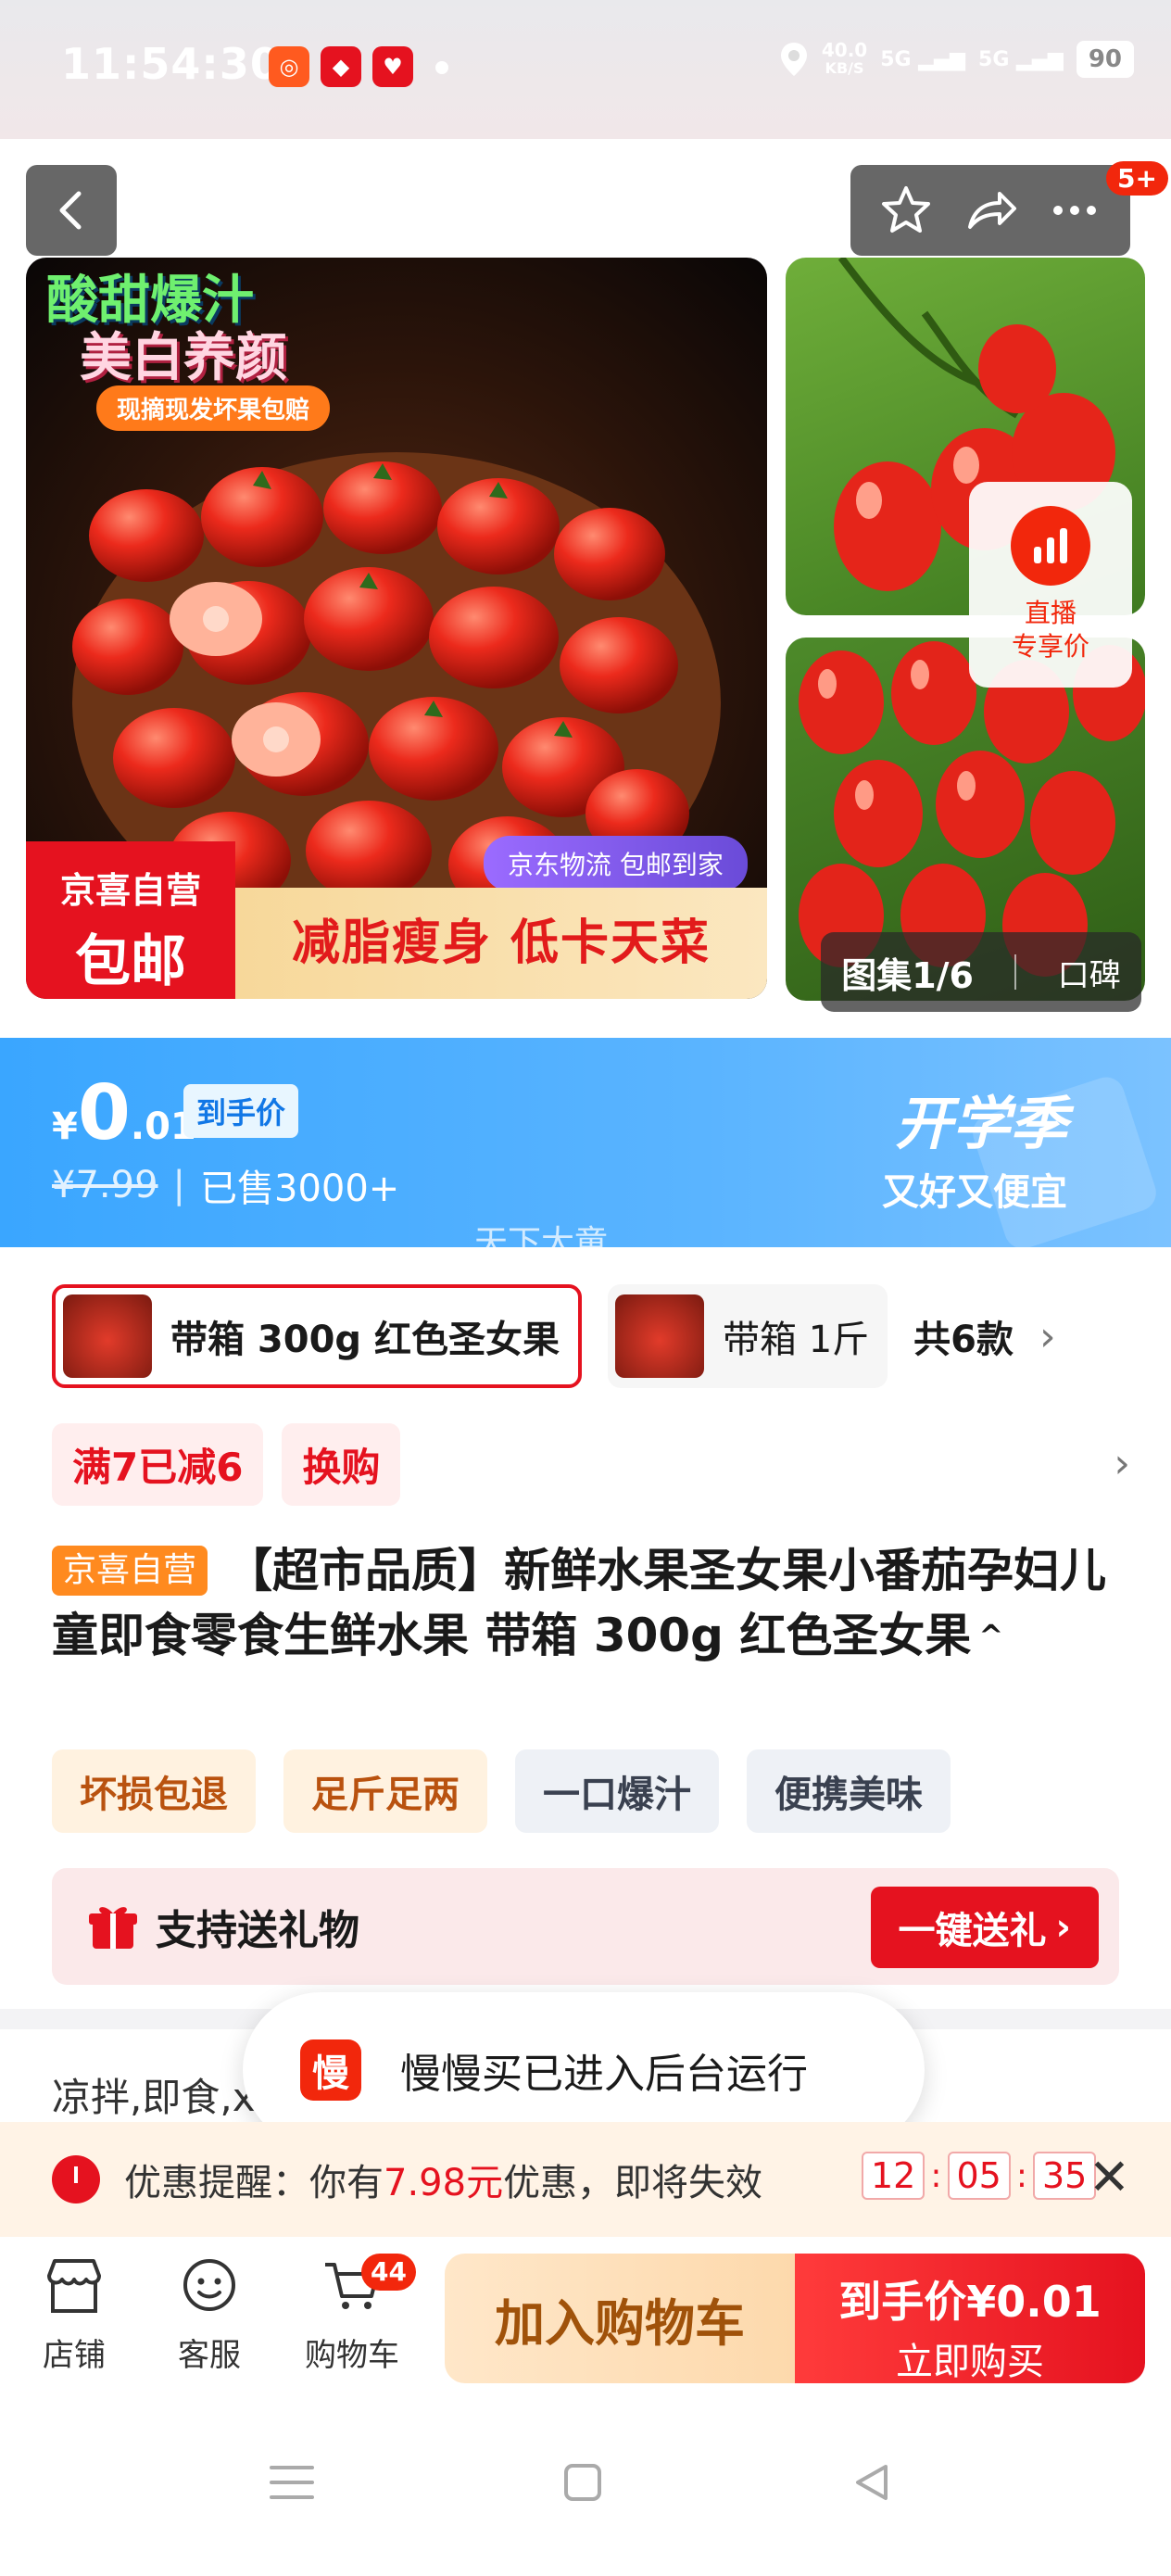  What do you see at coordinates (541, 1243) in the screenshot?
I see `watermark-text: 天下大童` at bounding box center [541, 1243].